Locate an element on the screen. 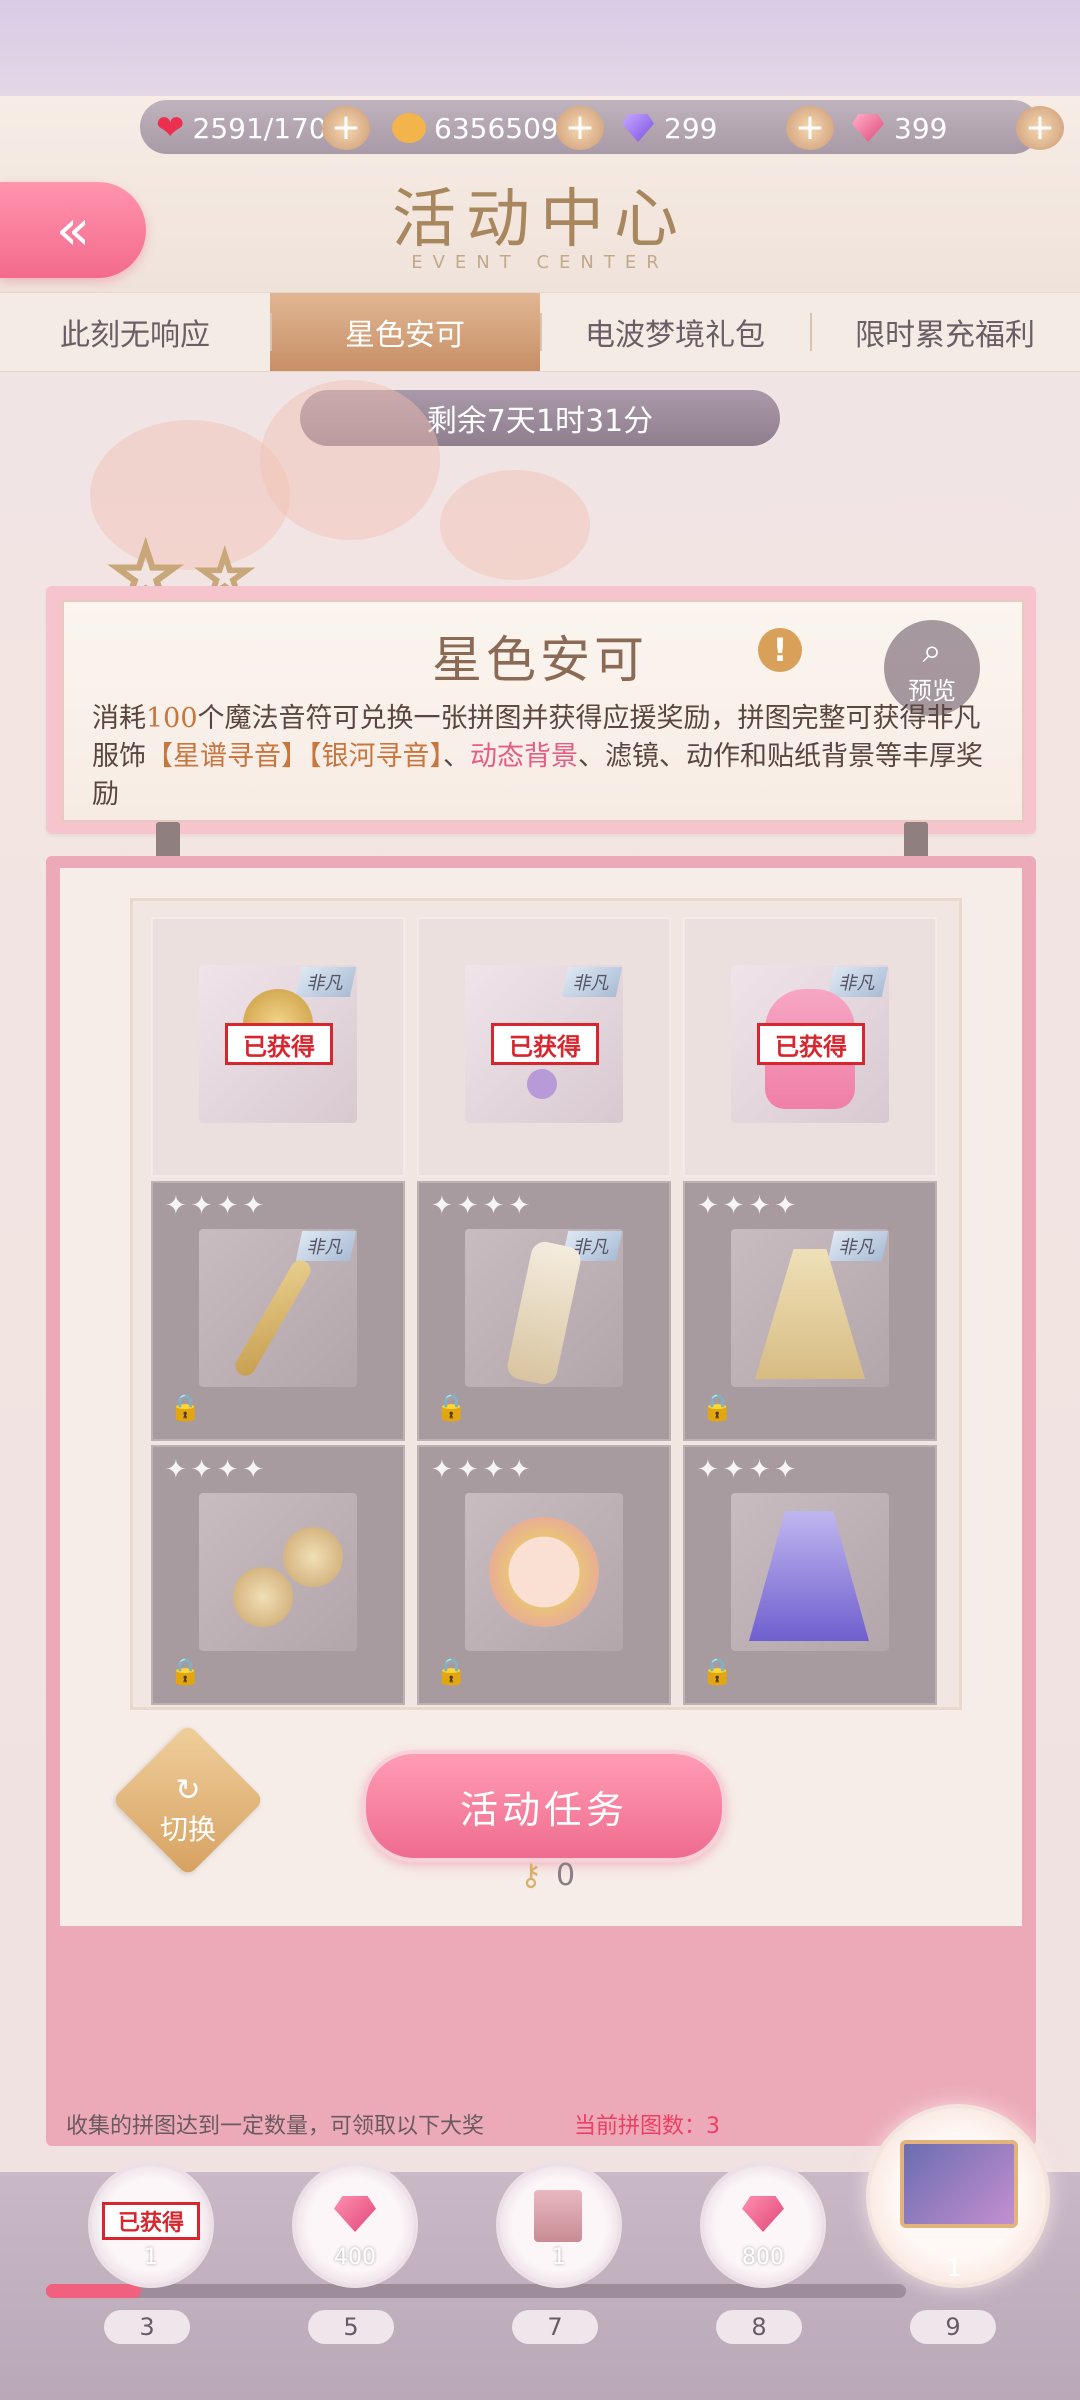 Image resolution: width=1080 pixels, height=2400 pixels. resource-pink-diamond: 399 is located at coordinates (899, 128).